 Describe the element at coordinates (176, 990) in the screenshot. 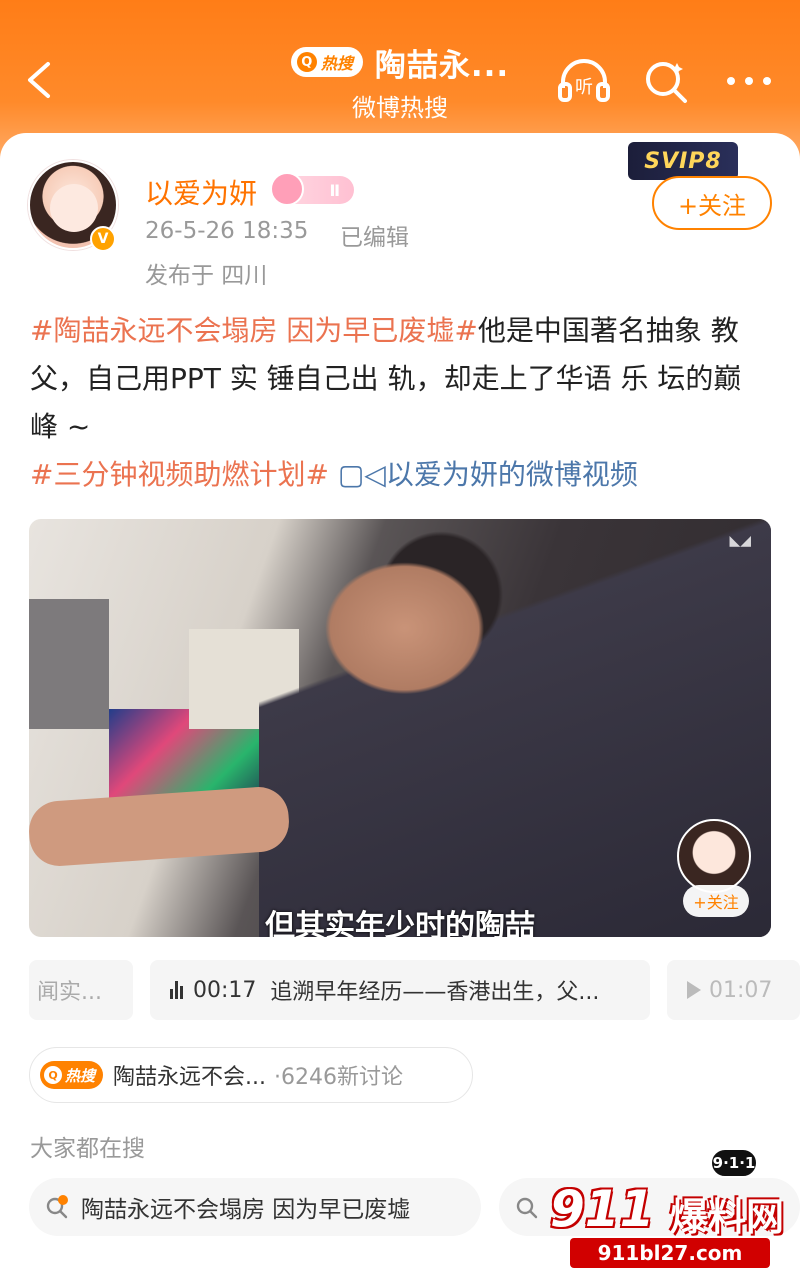

I see `playing-bars-icon` at that location.